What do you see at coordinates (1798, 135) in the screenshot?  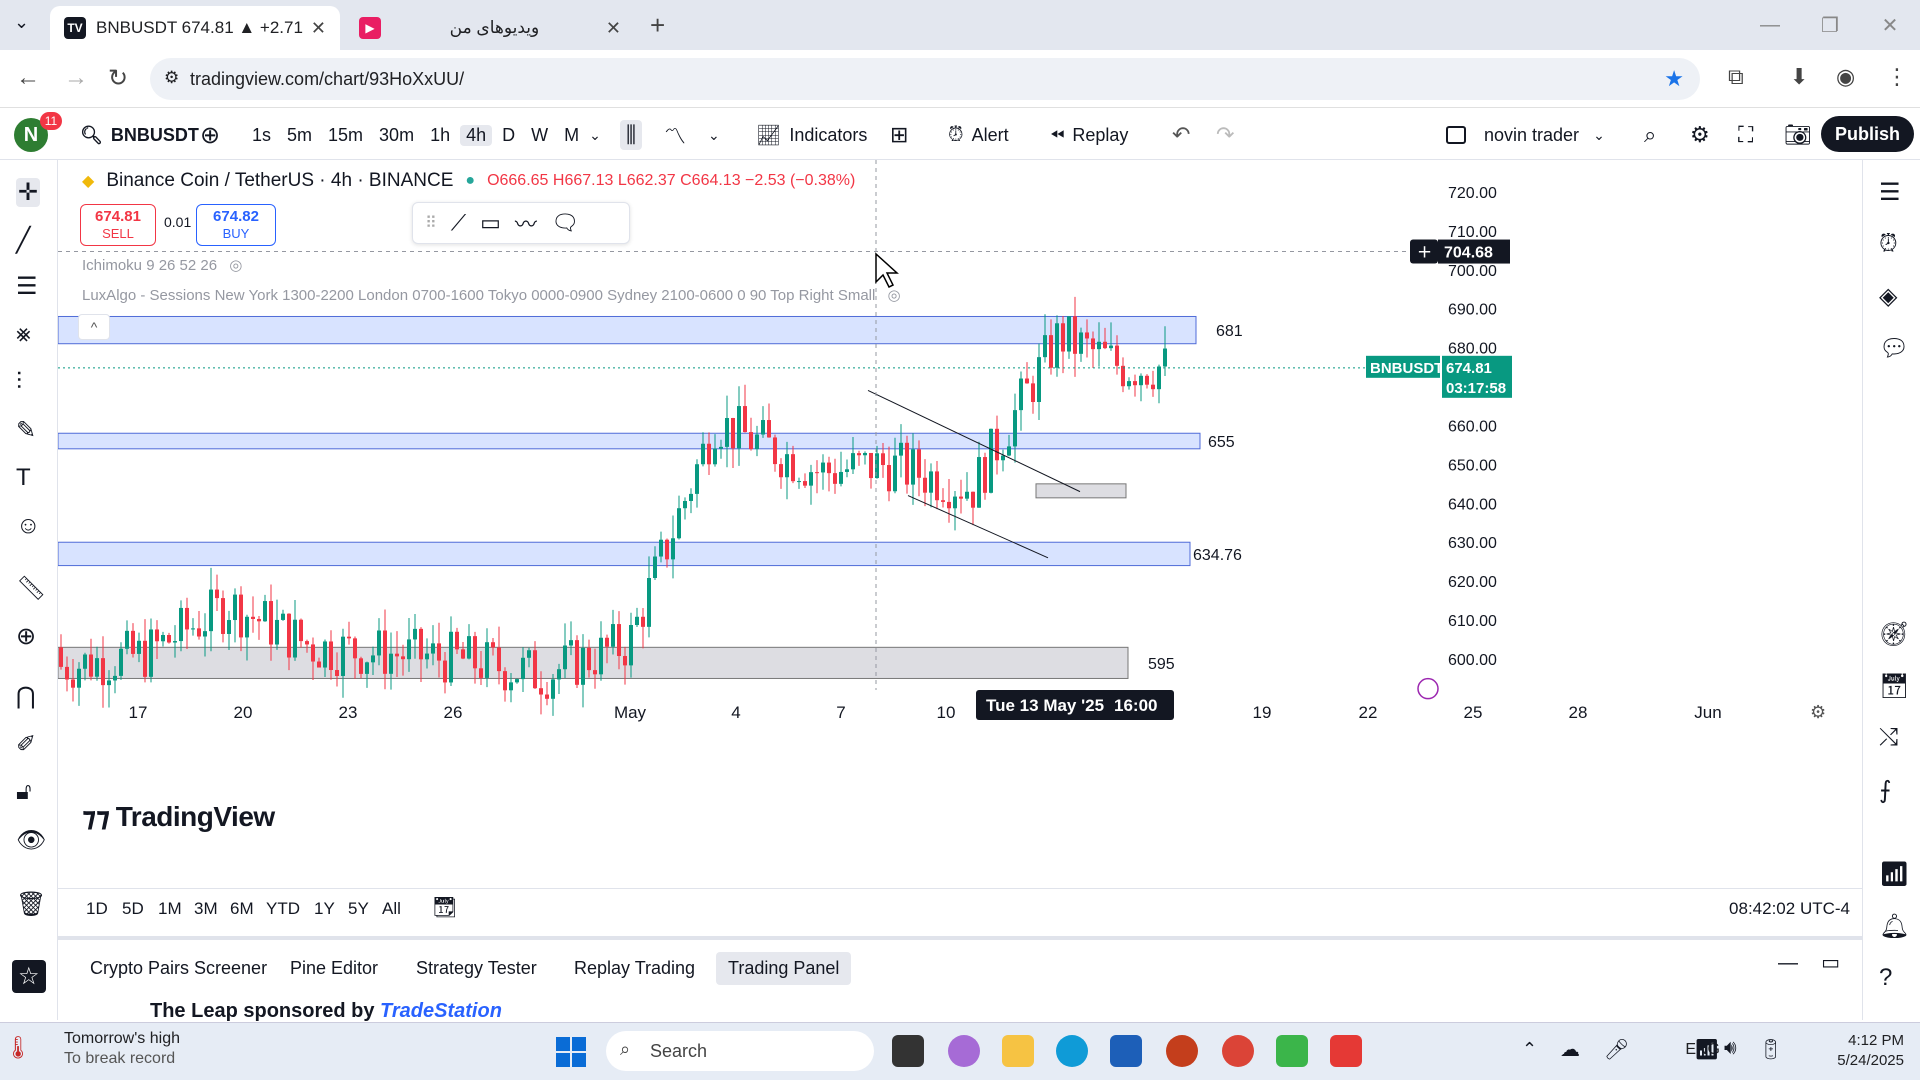 I see `snapshot-camera-icon: 📷︎` at bounding box center [1798, 135].